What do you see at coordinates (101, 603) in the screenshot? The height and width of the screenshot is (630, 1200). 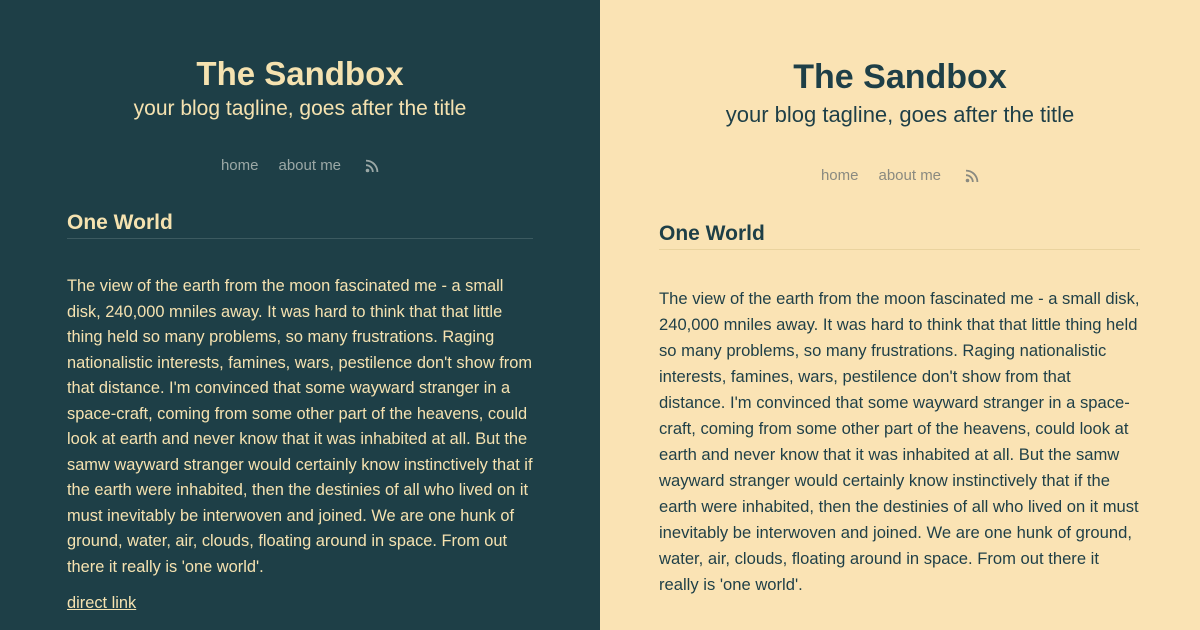 I see `direct-link: direct link` at bounding box center [101, 603].